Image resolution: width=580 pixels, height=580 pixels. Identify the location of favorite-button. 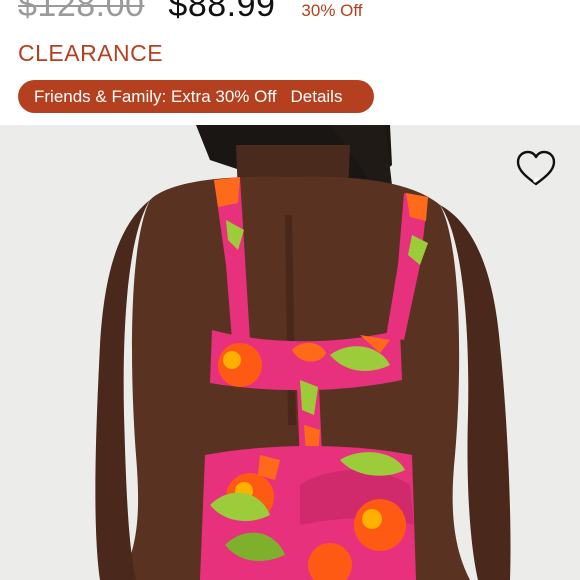
(536, 169).